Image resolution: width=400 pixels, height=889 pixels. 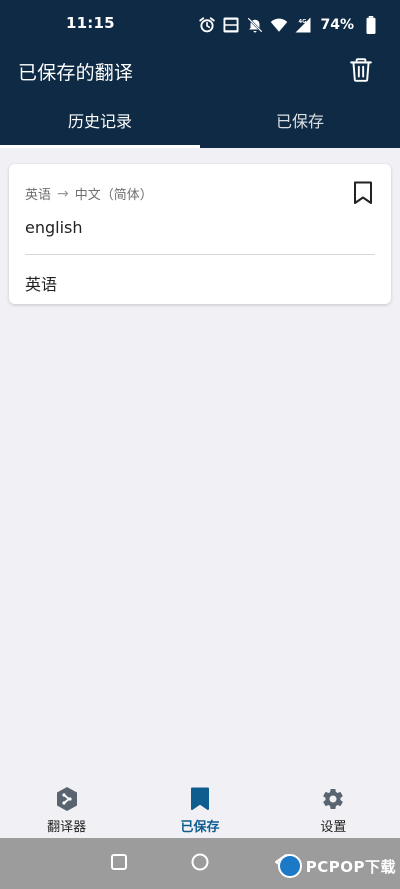 I want to click on square-icon, so click(x=119, y=864).